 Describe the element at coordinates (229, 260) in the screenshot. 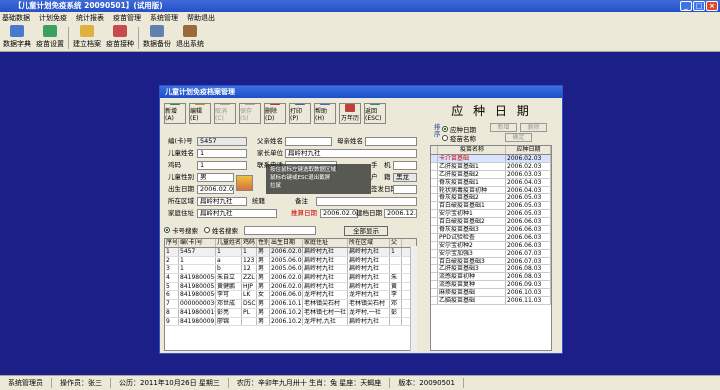

I see `table-cell: a` at that location.